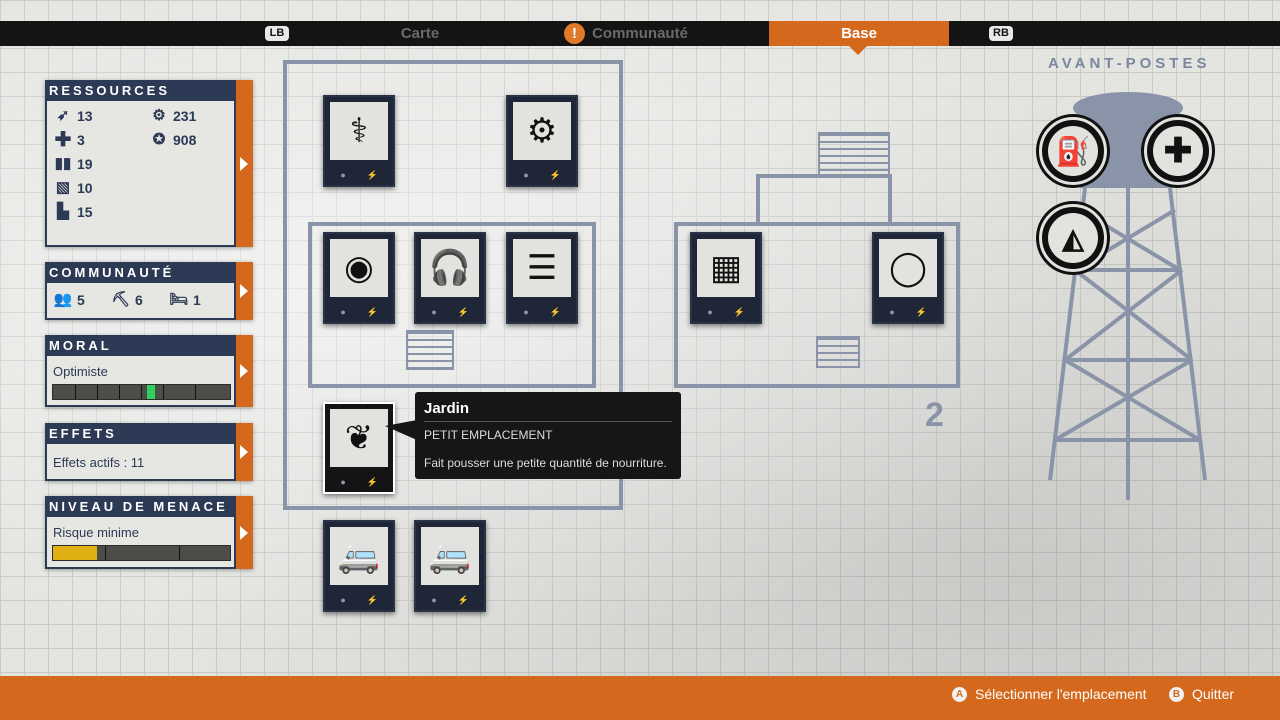 This screenshot has height=720, width=1280. Describe the element at coordinates (159, 115) in the screenshot. I see `parts-icon: ⚙` at that location.